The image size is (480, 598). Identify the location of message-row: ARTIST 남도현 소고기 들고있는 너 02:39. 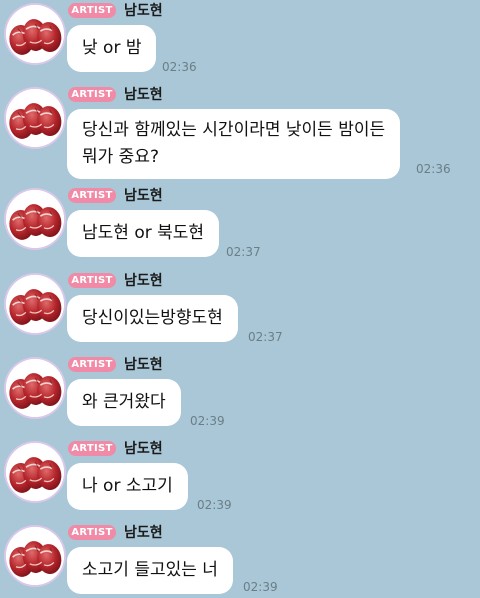
(240, 560).